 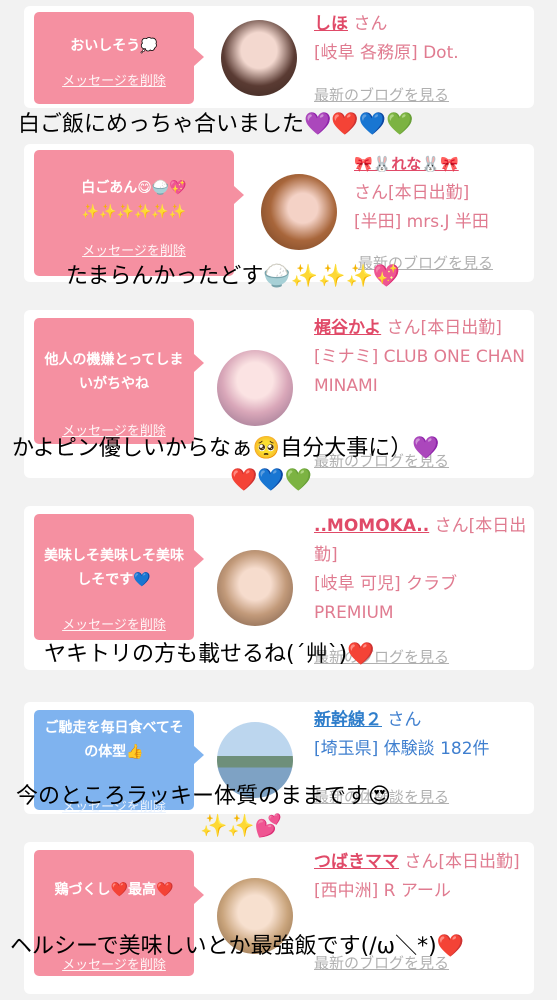 What do you see at coordinates (114, 890) in the screenshot?
I see `message-text: 鶏づくし❤️最高❤️` at bounding box center [114, 890].